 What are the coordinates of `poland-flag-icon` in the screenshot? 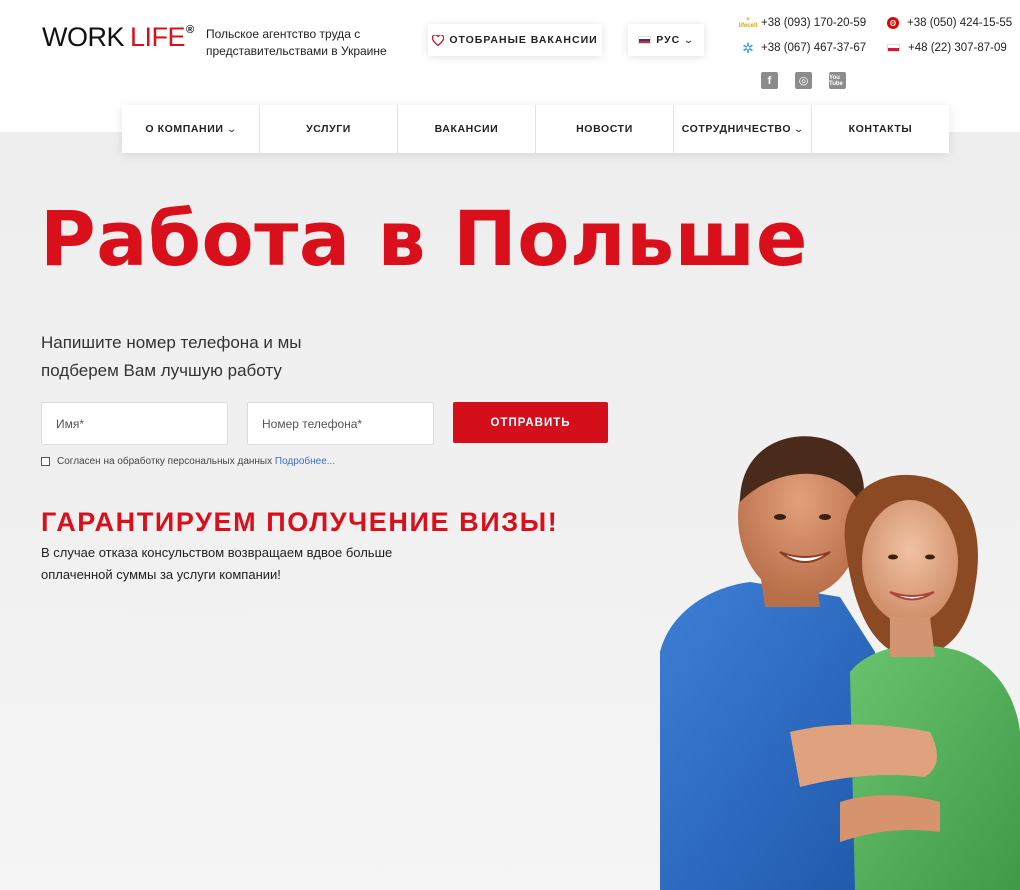 It's located at (893, 48).